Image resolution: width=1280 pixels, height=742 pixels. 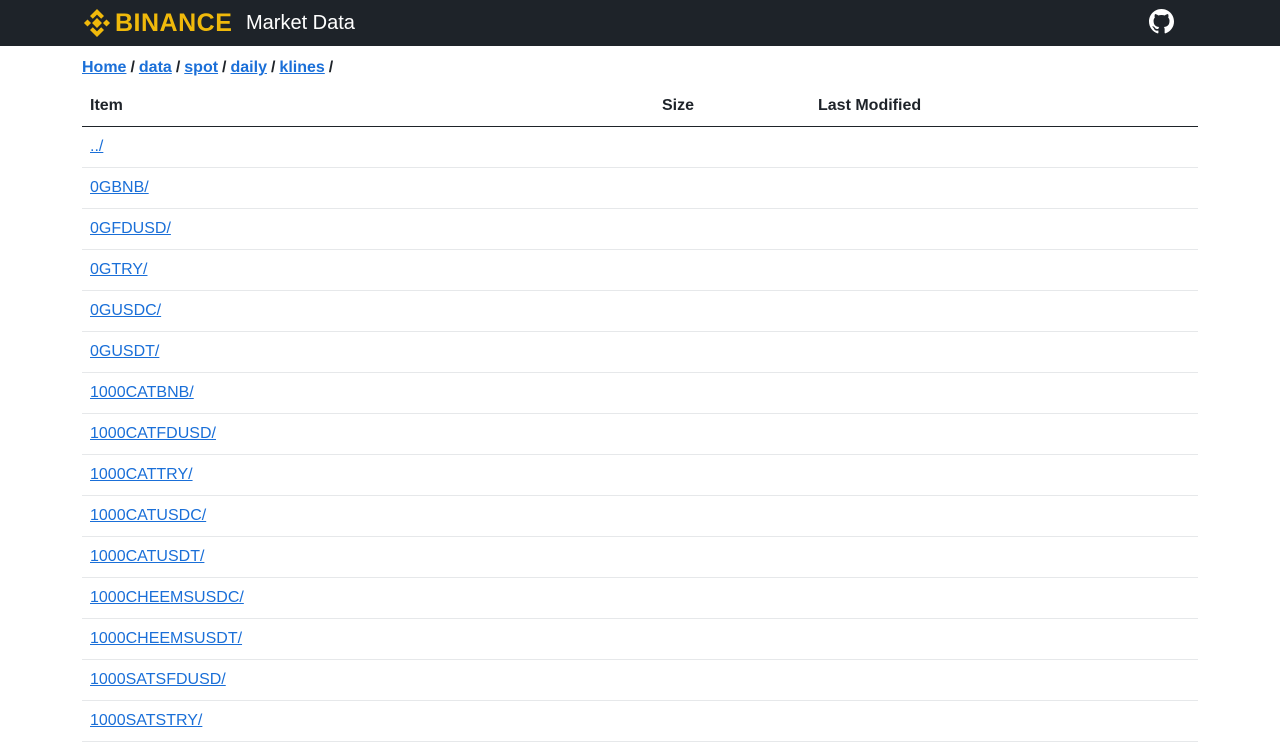 I want to click on table-row: ../, so click(x=640, y=147).